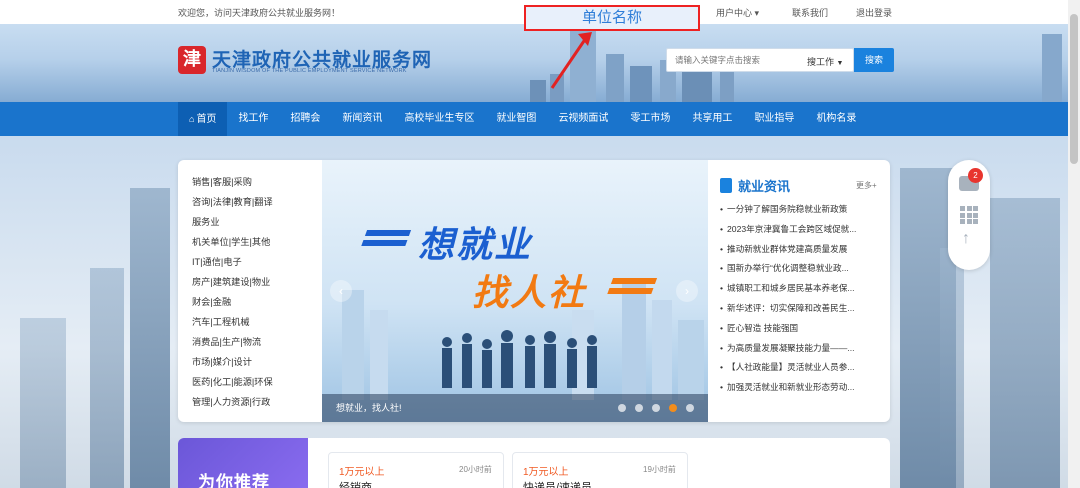  I want to click on chevron-down-icon: ▾, so click(757, 13).